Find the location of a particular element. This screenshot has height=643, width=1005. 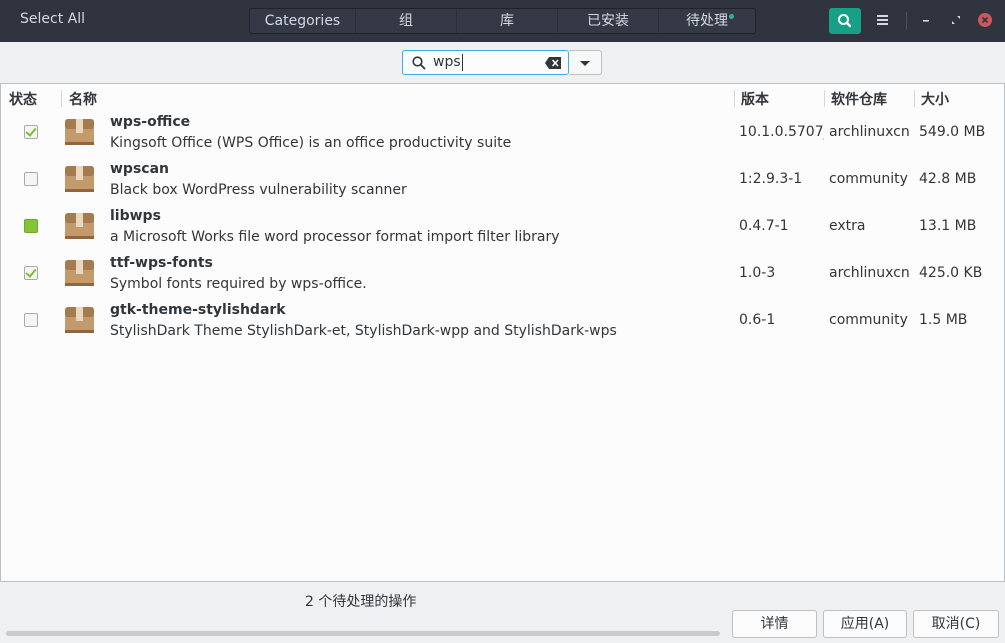

package-name: wps-office is located at coordinates (150, 122).